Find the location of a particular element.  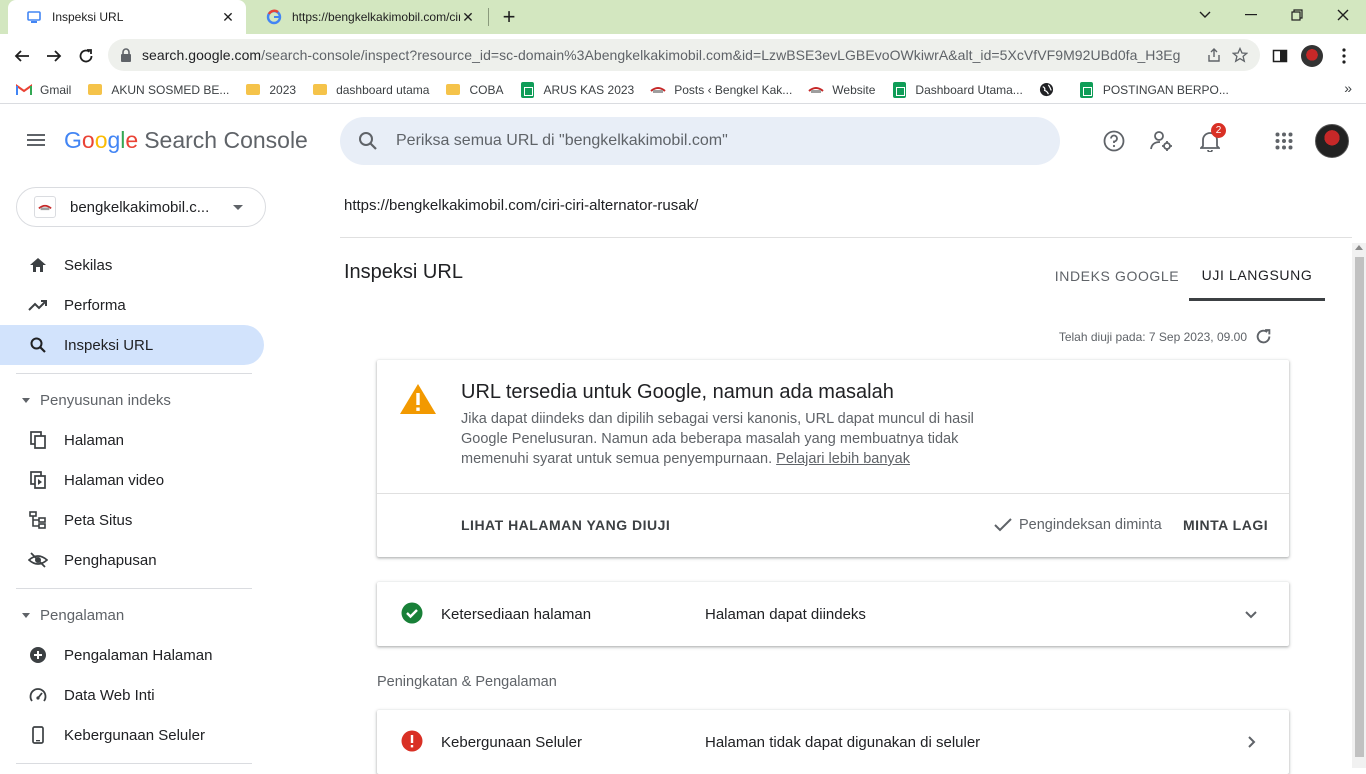

caret-down-icon is located at coordinates (26, 400).